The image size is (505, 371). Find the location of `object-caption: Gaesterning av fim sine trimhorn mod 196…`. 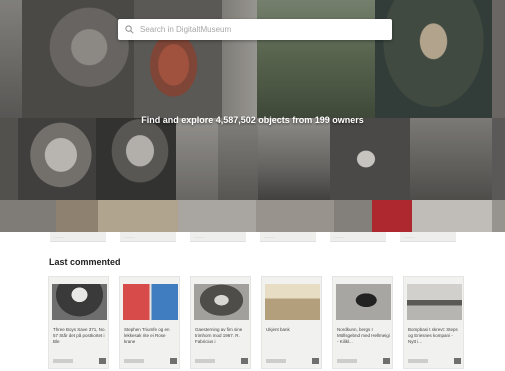

object-caption: Gaesterning av fim sine trimhorn mod 196… is located at coordinates (219, 335).